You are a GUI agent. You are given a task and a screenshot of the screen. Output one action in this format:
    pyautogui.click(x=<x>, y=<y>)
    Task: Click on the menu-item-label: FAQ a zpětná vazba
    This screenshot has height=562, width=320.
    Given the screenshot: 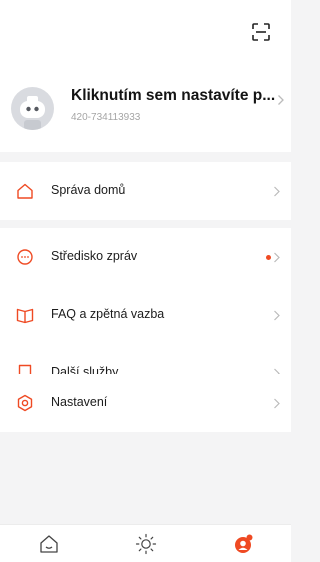 What is the action you would take?
    pyautogui.click(x=108, y=314)
    